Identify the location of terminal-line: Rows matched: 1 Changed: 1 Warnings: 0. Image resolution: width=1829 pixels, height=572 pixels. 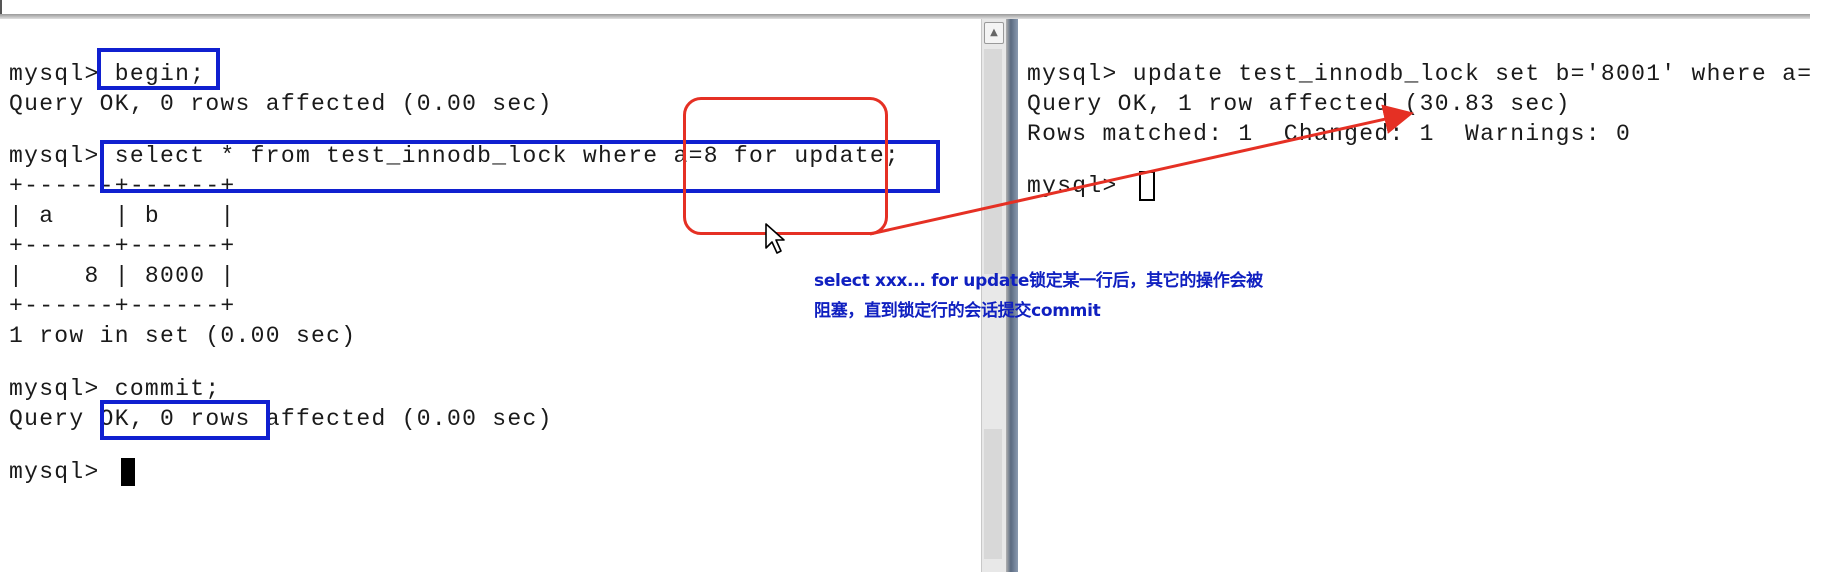
(1329, 134).